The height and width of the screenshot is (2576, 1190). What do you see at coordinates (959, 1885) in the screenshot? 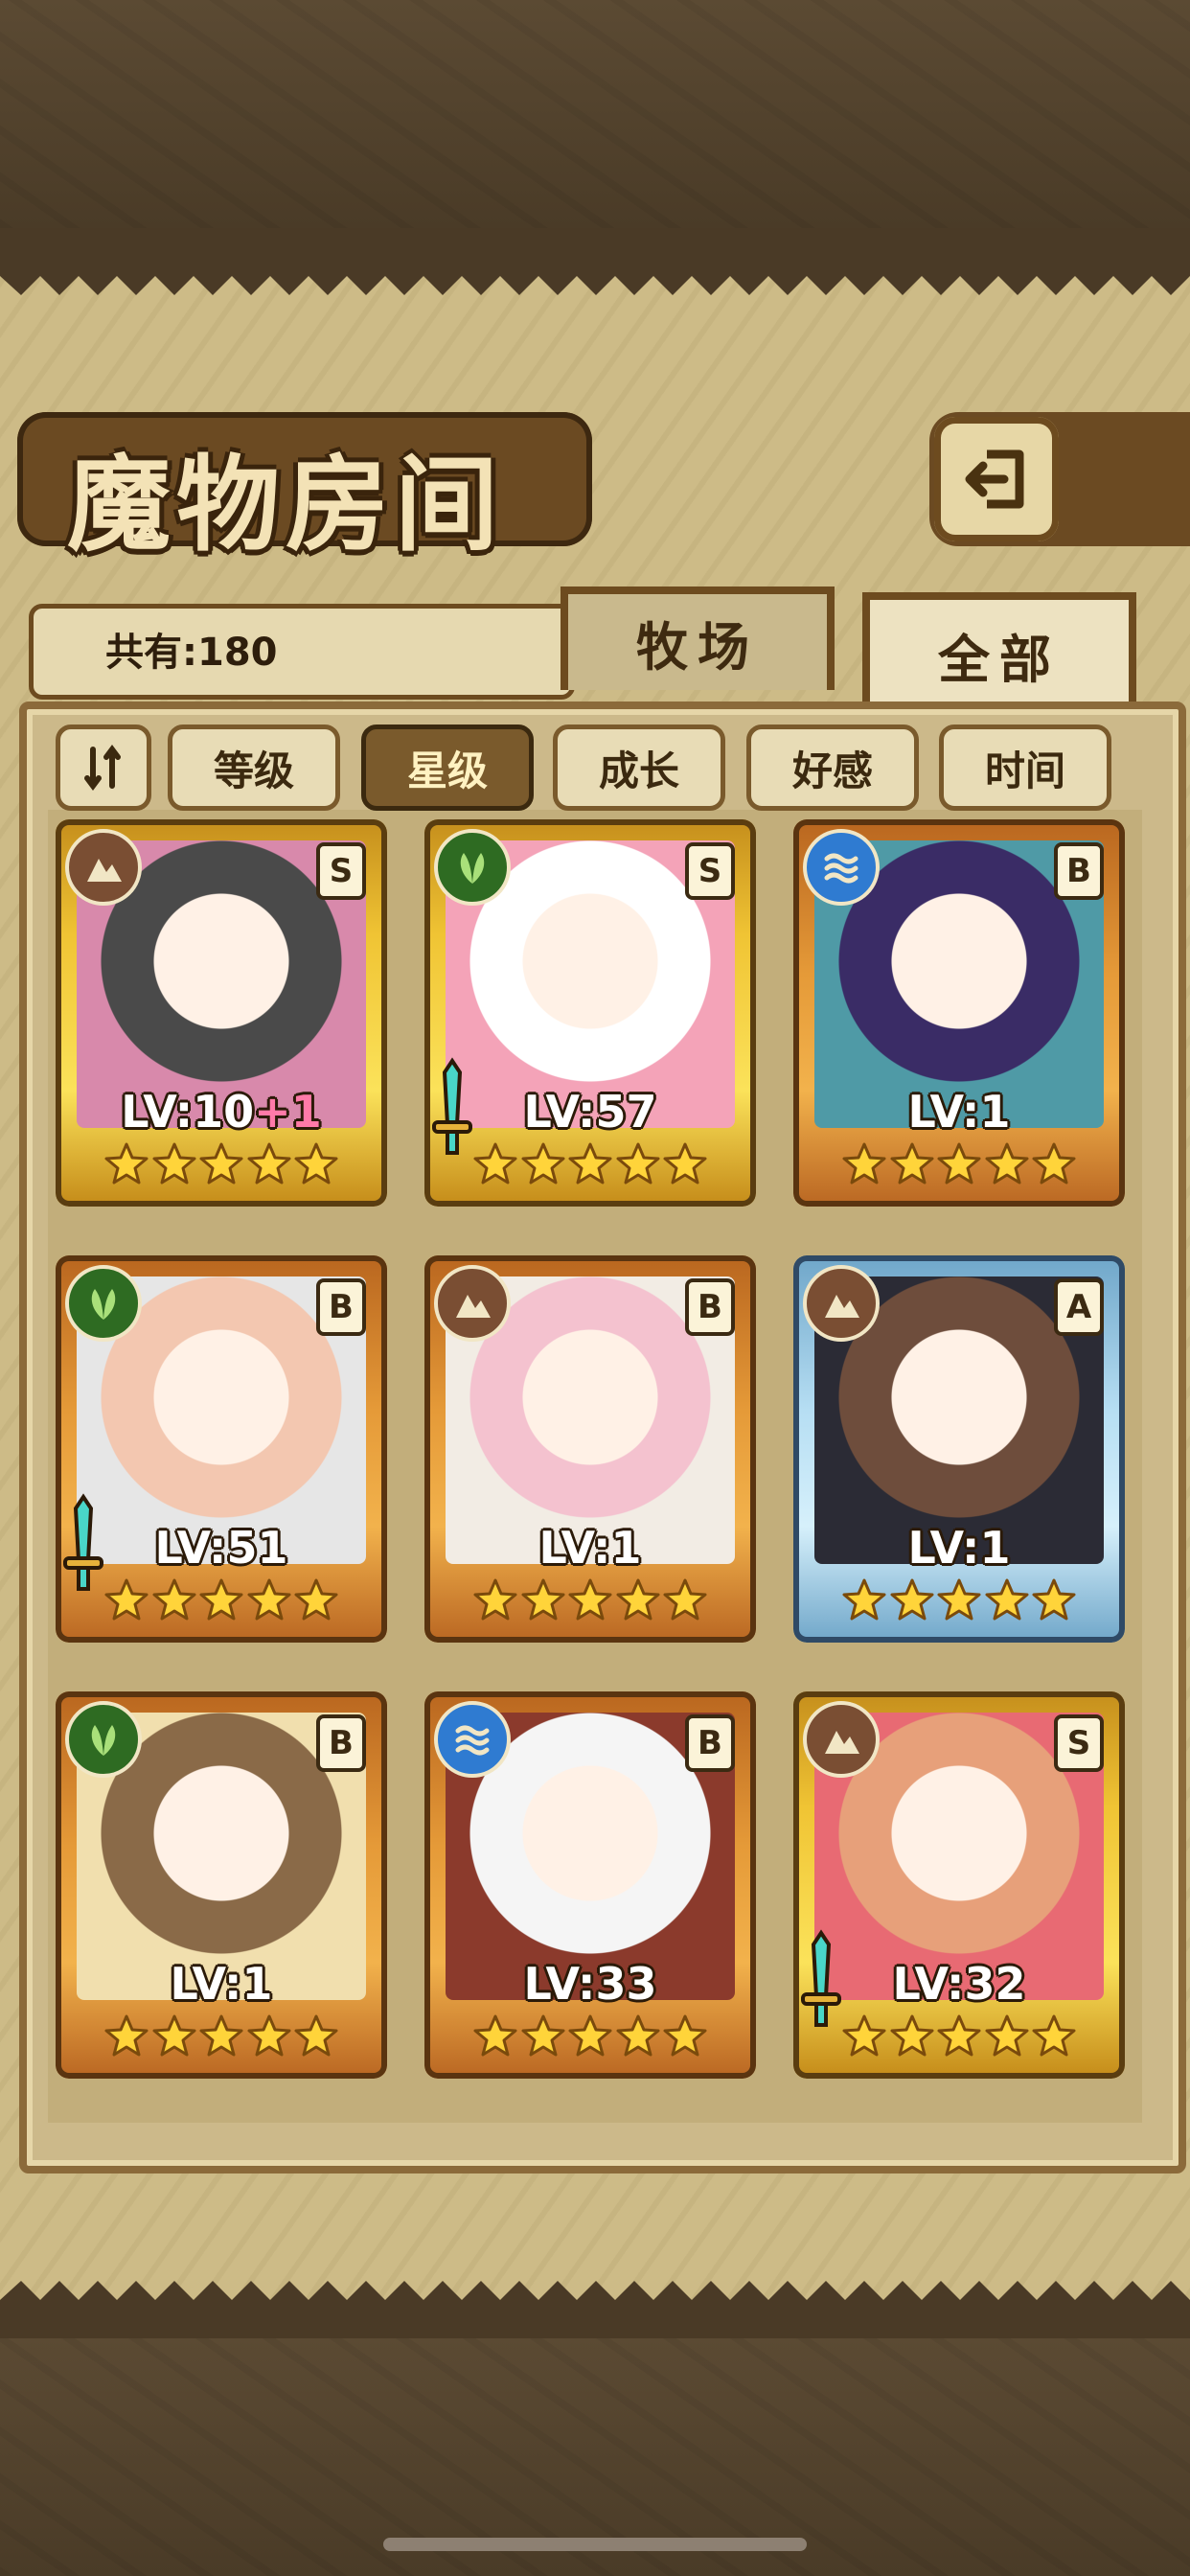
I see `monster-card: S LV:32` at bounding box center [959, 1885].